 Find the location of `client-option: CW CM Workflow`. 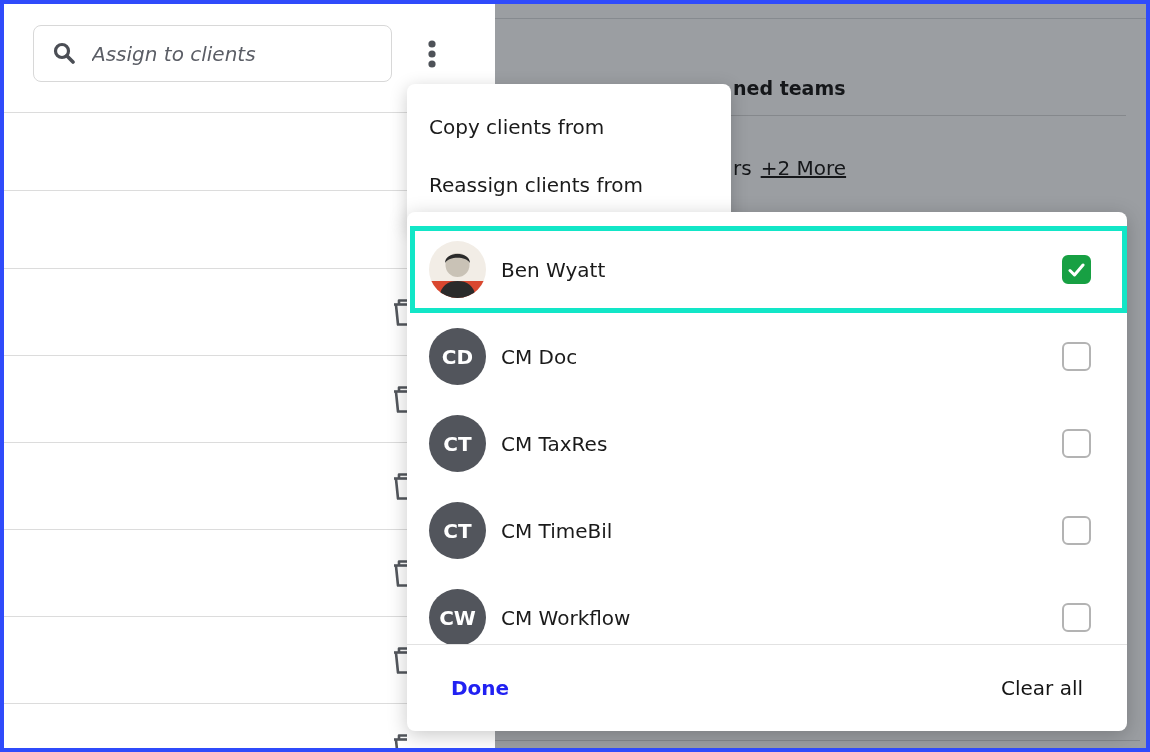

client-option: CW CM Workflow is located at coordinates (768, 609).